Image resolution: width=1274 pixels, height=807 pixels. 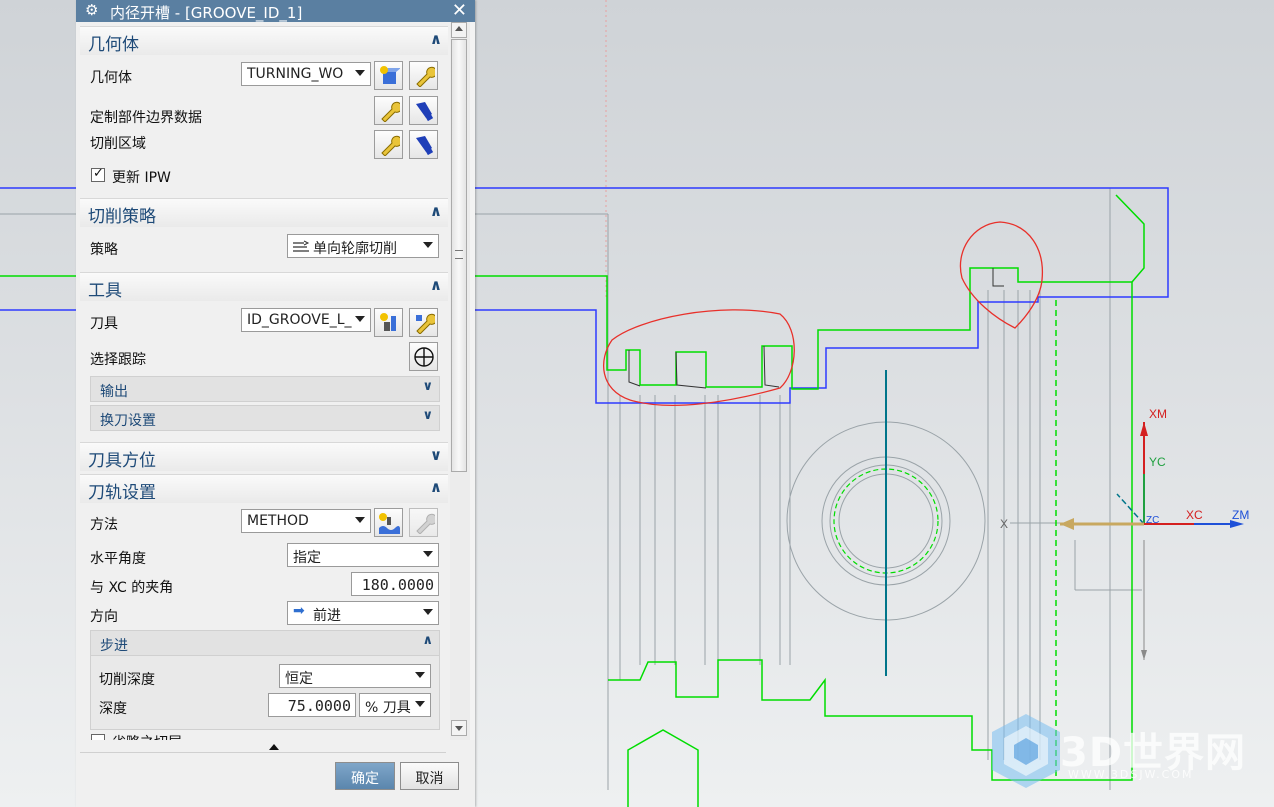 I want to click on new-method-button, so click(x=388, y=522).